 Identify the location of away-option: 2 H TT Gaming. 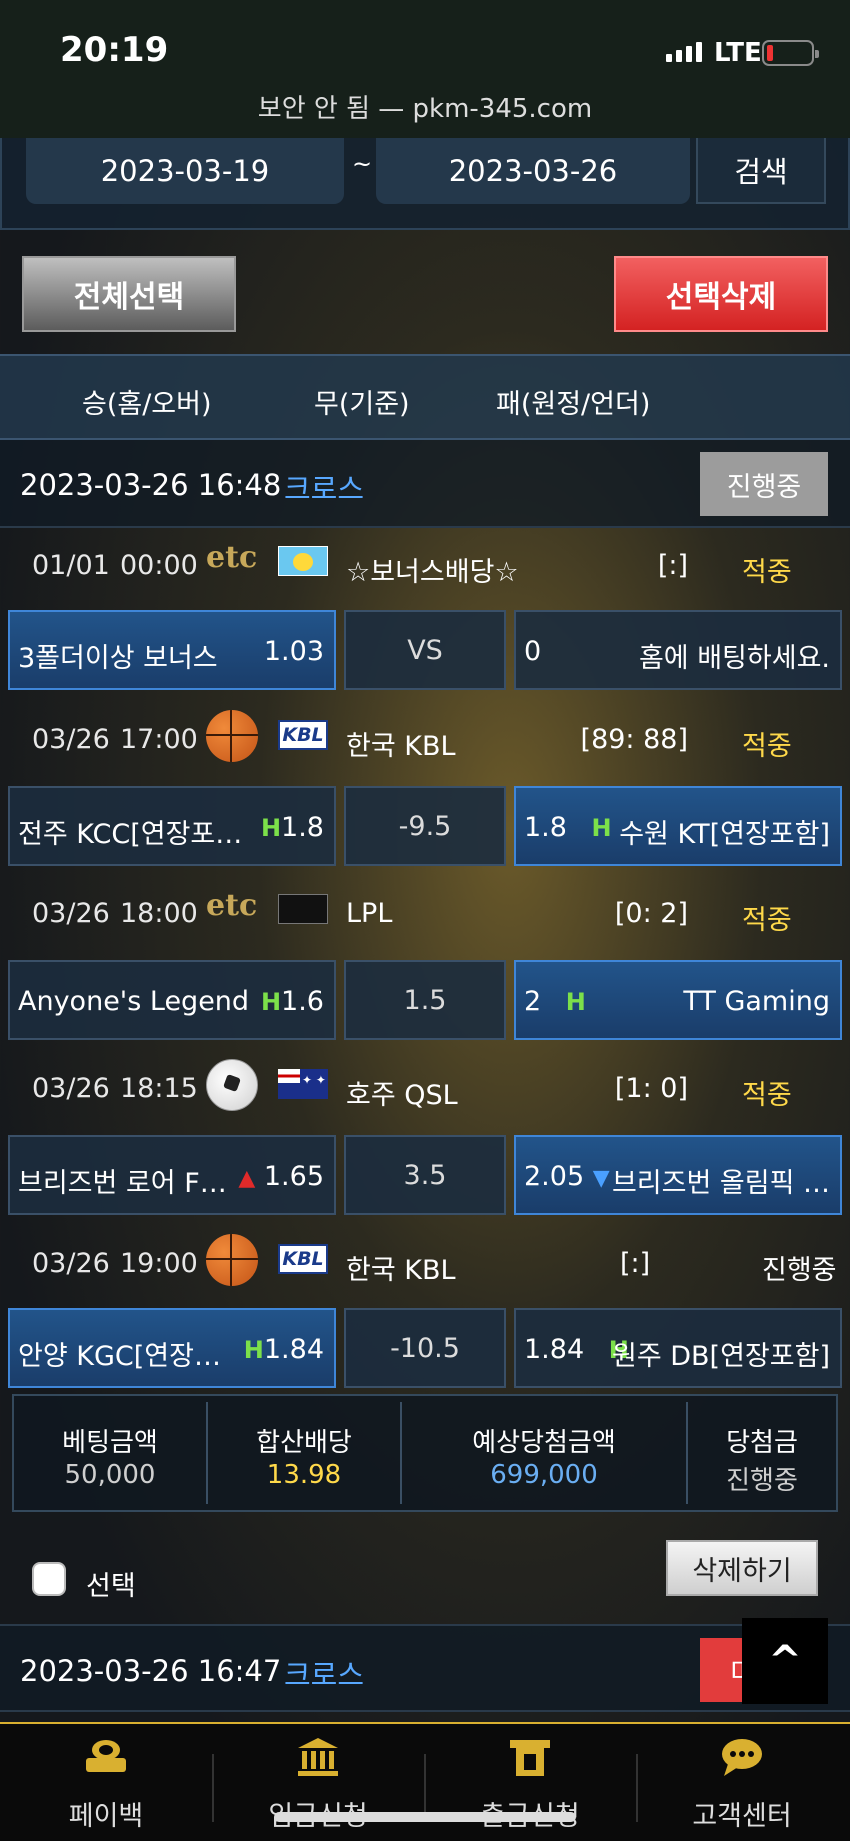
(678, 1000).